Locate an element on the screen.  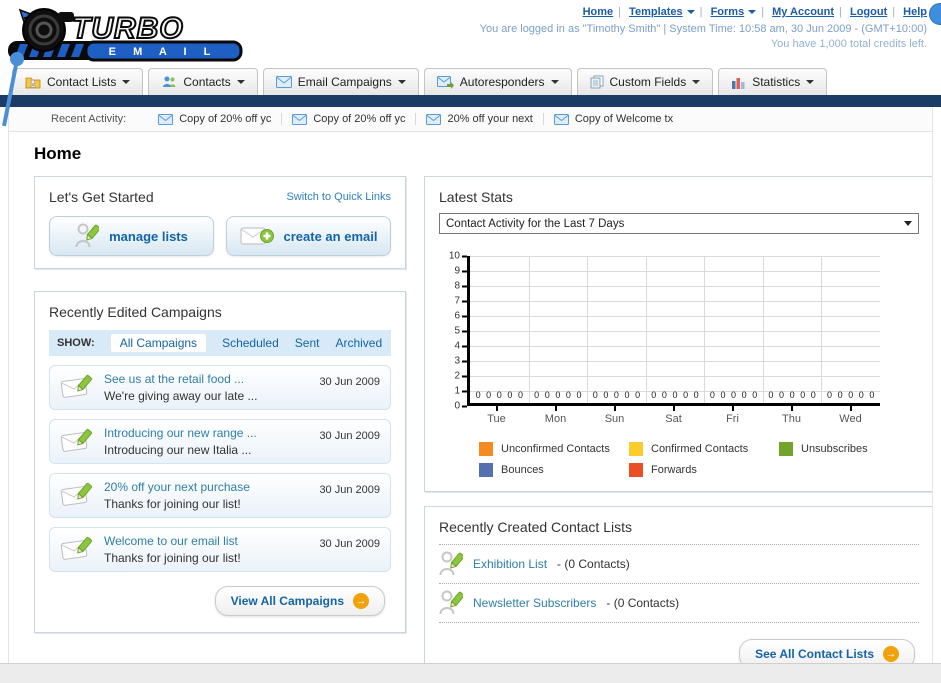
tab-label: Email Campaigns is located at coordinates (344, 82).